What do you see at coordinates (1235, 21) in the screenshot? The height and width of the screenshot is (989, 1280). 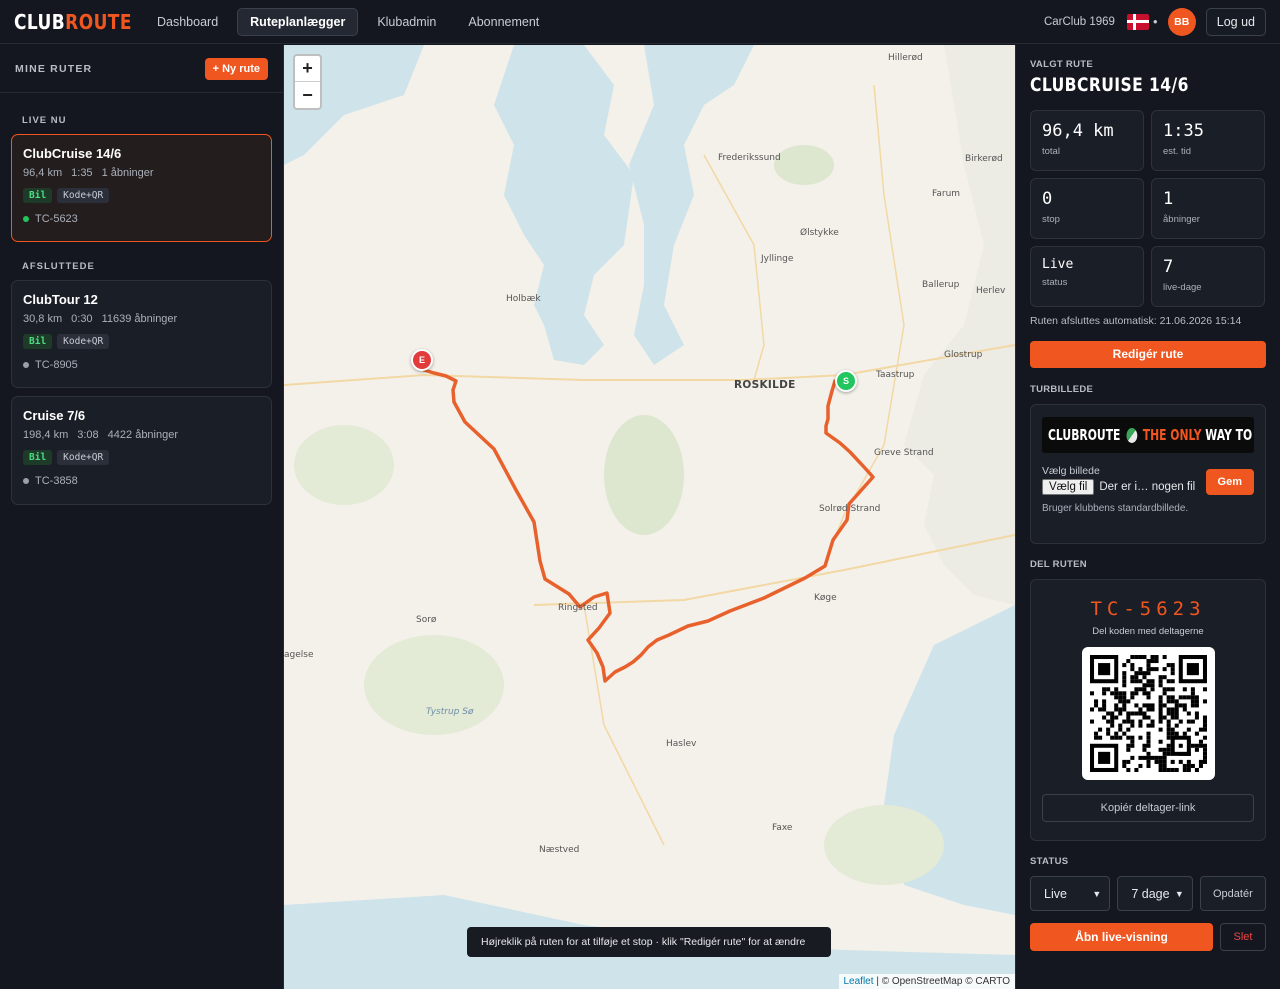 I see `logout-button: Log ud` at bounding box center [1235, 21].